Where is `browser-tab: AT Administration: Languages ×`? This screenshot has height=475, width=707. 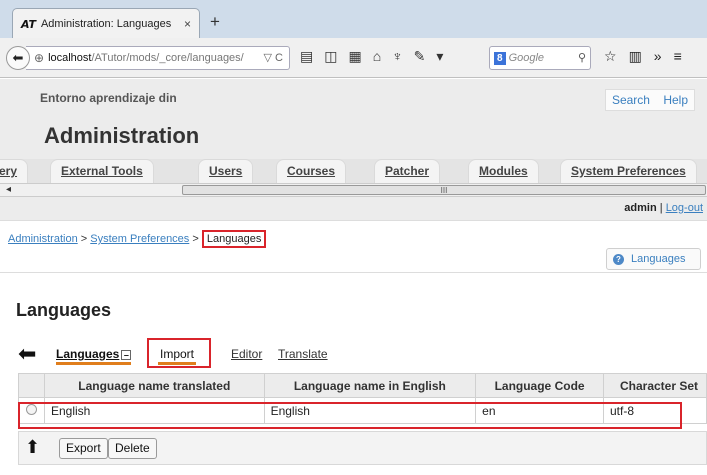
browser-tab: AT Administration: Languages × is located at coordinates (106, 23).